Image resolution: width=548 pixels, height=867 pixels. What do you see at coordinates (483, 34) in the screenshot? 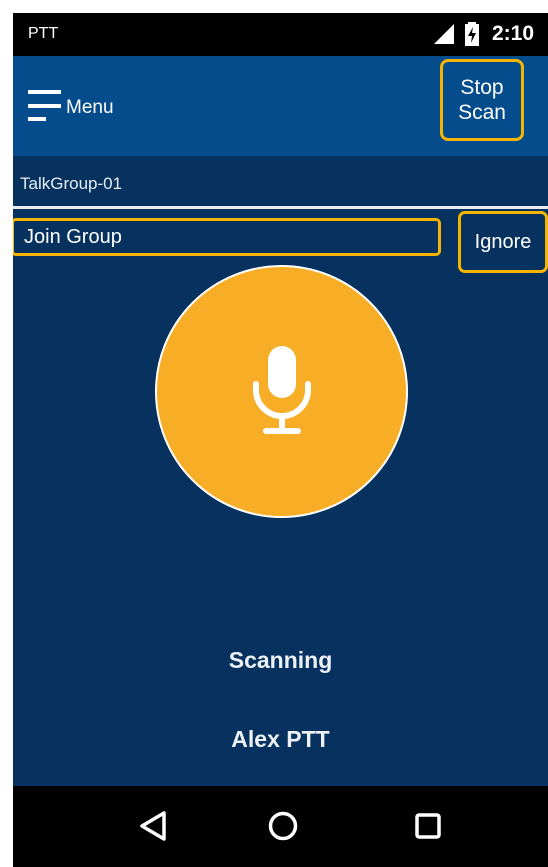
I see `status-indicators: 2:10` at bounding box center [483, 34].